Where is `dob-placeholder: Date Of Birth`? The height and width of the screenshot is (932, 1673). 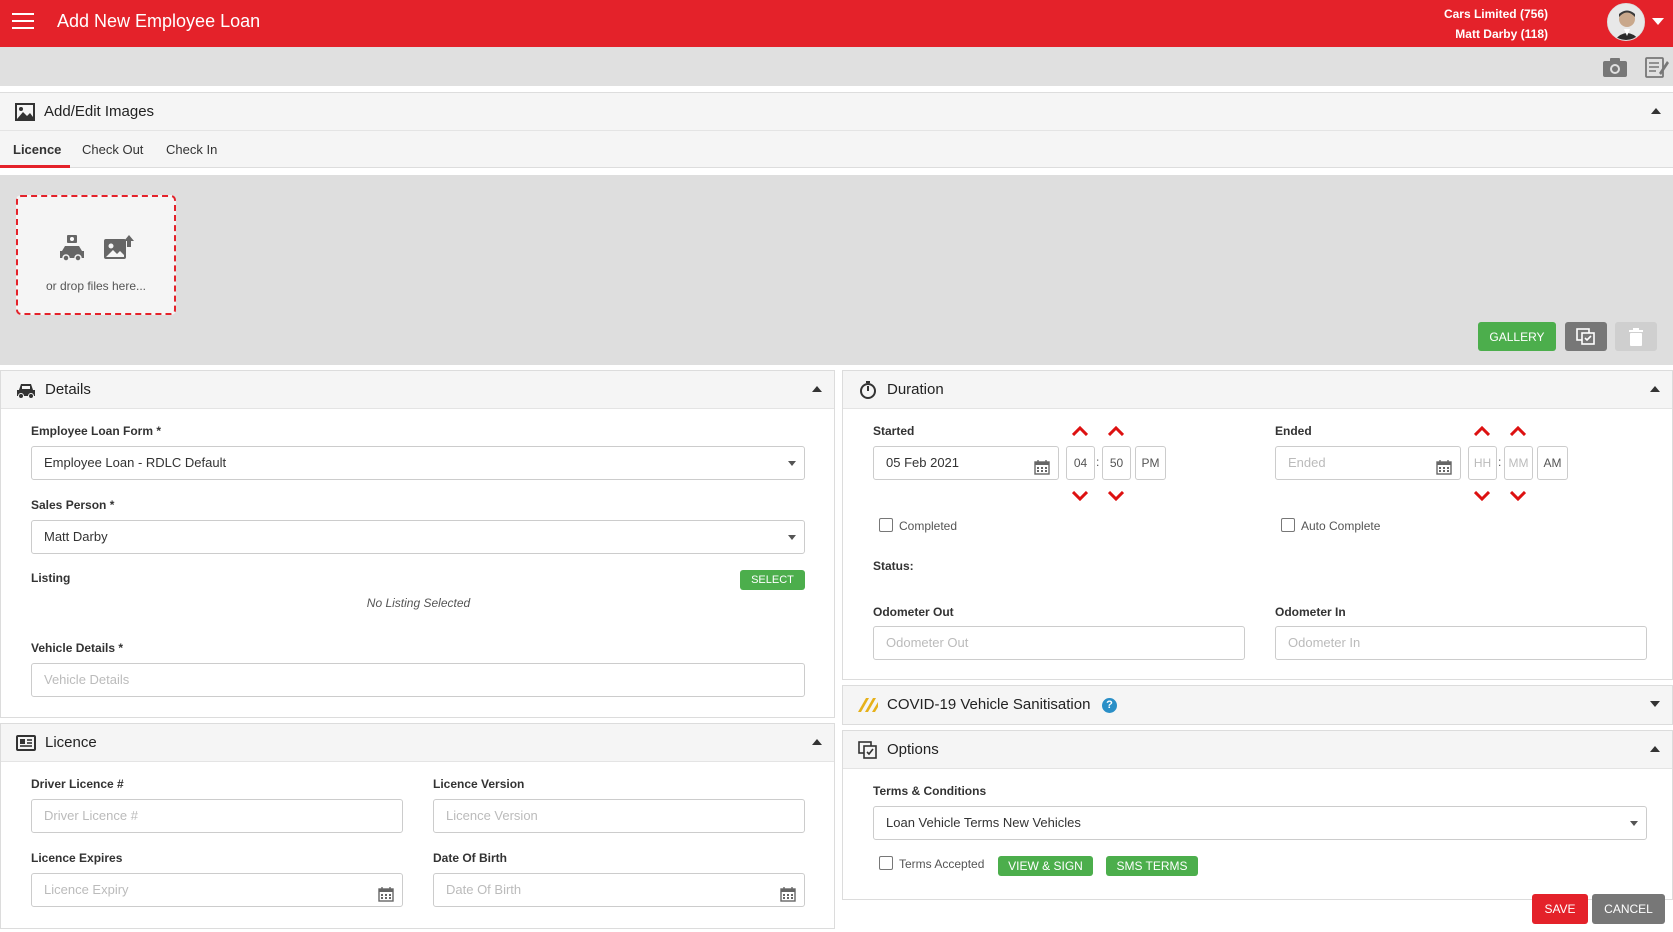
dob-placeholder: Date Of Birth is located at coordinates (484, 889).